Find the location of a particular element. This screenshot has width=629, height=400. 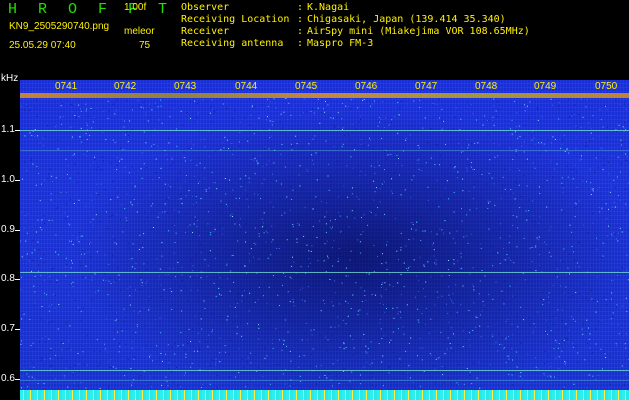

y-axis-unit: kHz is located at coordinates (10, 78).